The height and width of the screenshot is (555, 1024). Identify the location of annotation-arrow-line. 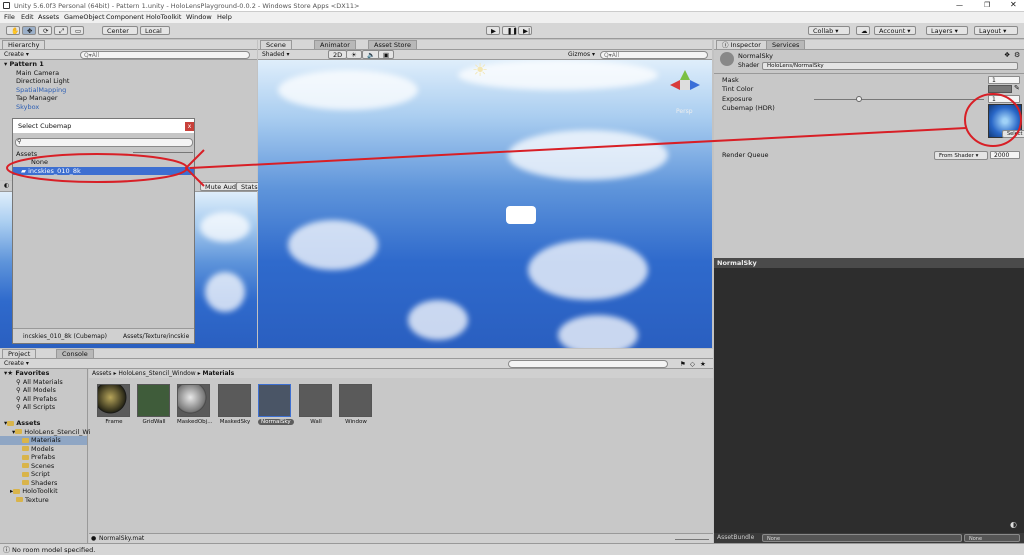
(578, 148).